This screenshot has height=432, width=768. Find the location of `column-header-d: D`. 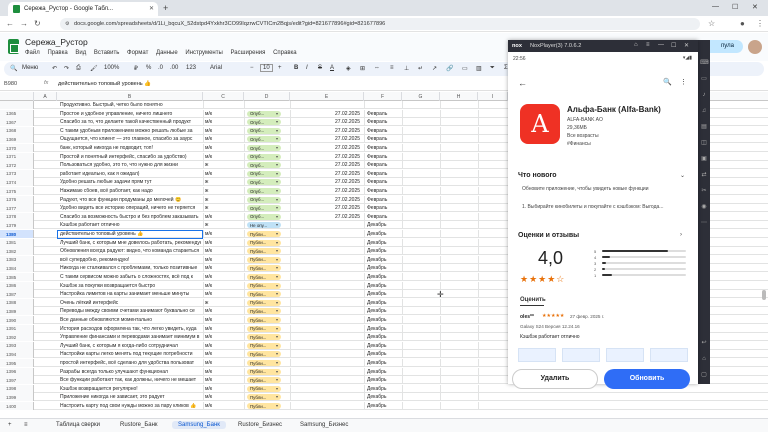

column-header-d: D is located at coordinates (267, 96).